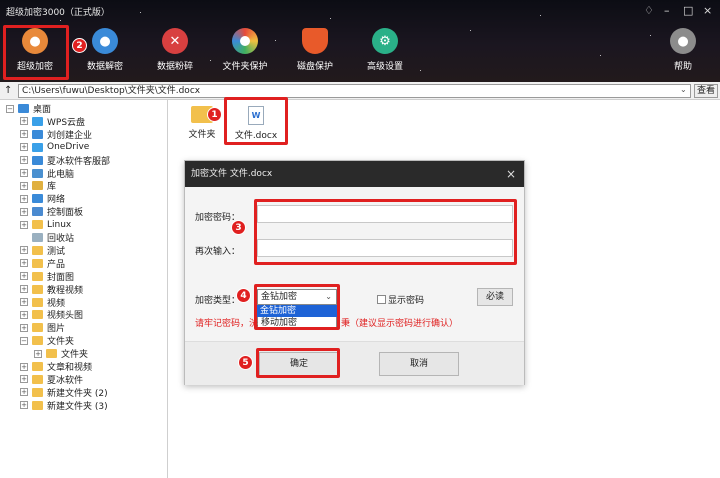  What do you see at coordinates (64, 405) in the screenshot?
I see `tree-item: + 新建文件夹 (3)` at bounding box center [64, 405].